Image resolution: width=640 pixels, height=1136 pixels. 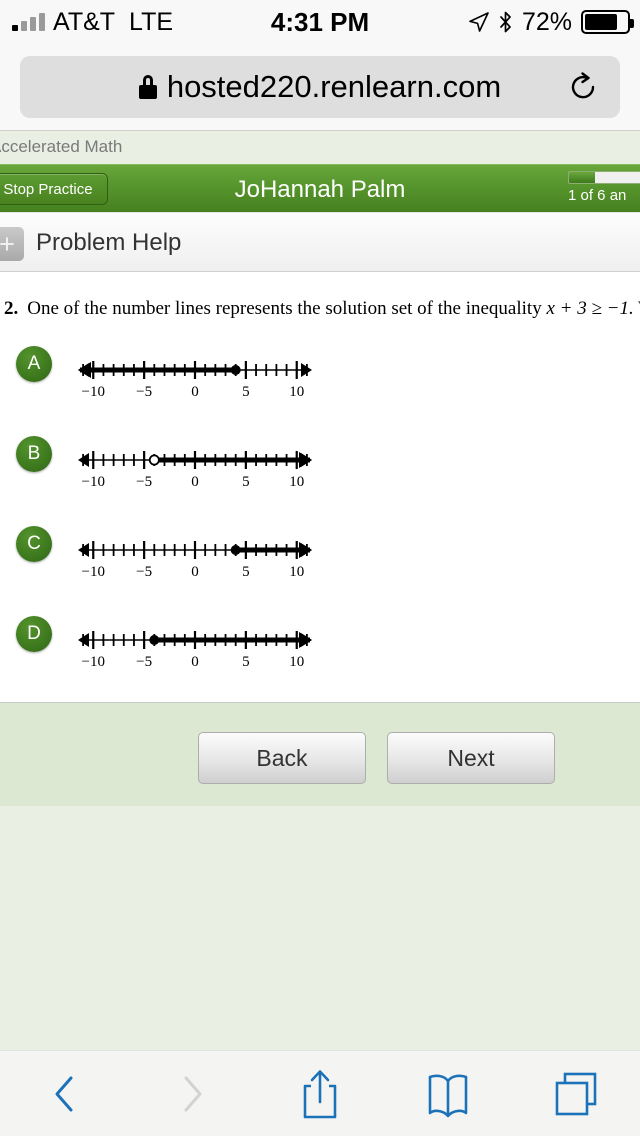 I want to click on choice-bubble-b: B, so click(x=34, y=454).